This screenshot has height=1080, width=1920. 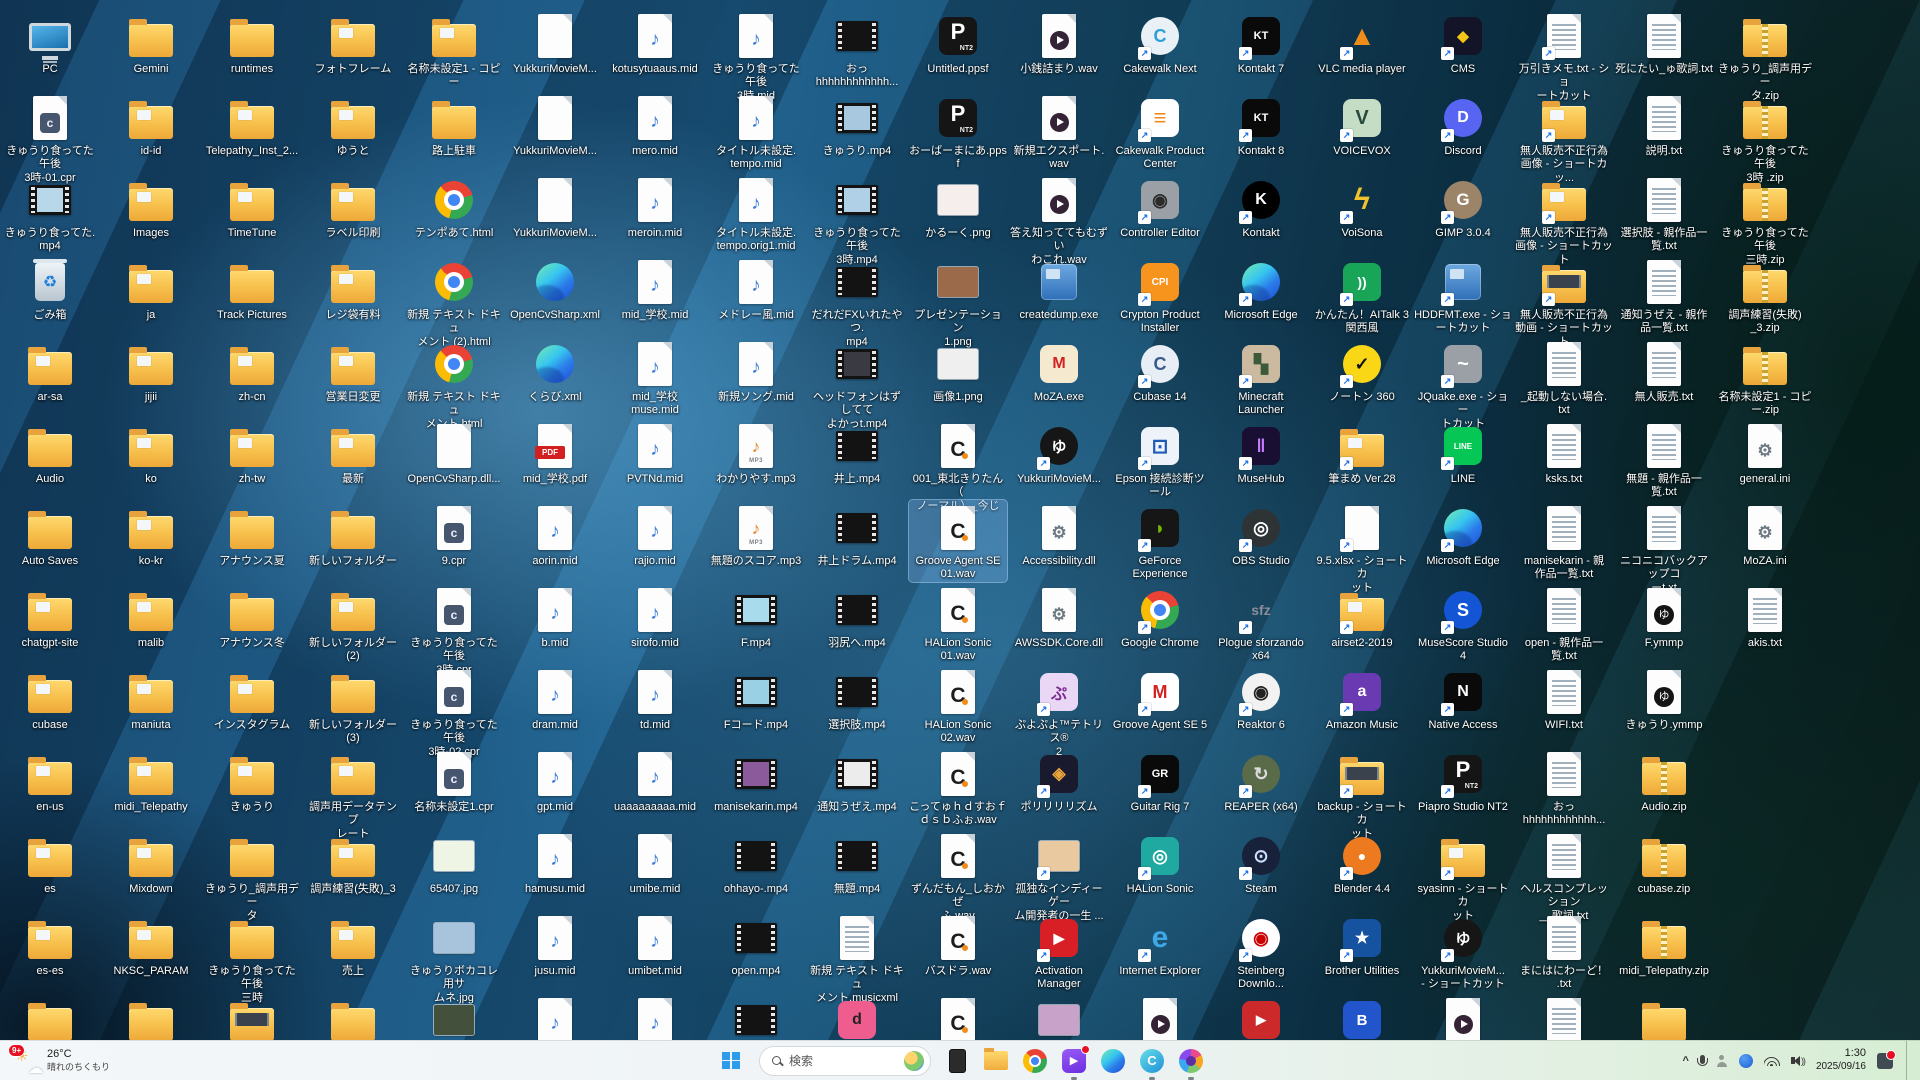 What do you see at coordinates (958, 875) in the screenshot?
I see `desktop-icon-r11-c10: Cずんだもん_しおかぜ ふ.wav` at bounding box center [958, 875].